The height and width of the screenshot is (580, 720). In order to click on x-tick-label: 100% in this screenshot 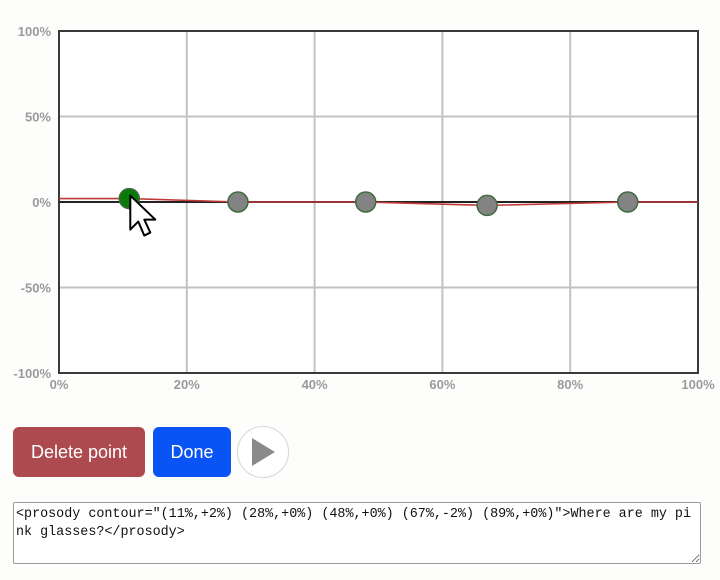, I will do `click(698, 384)`.